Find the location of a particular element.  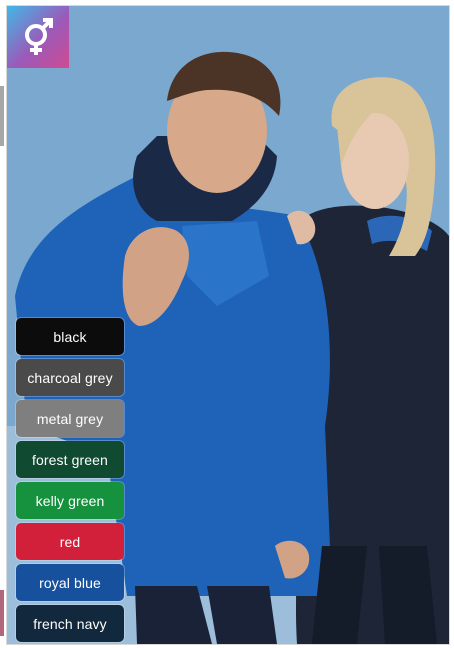

color-swatch-metal-grey: metal grey is located at coordinates (70, 418).